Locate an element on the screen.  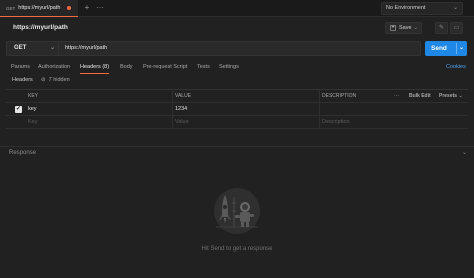
save-label: Save is located at coordinates (405, 28).